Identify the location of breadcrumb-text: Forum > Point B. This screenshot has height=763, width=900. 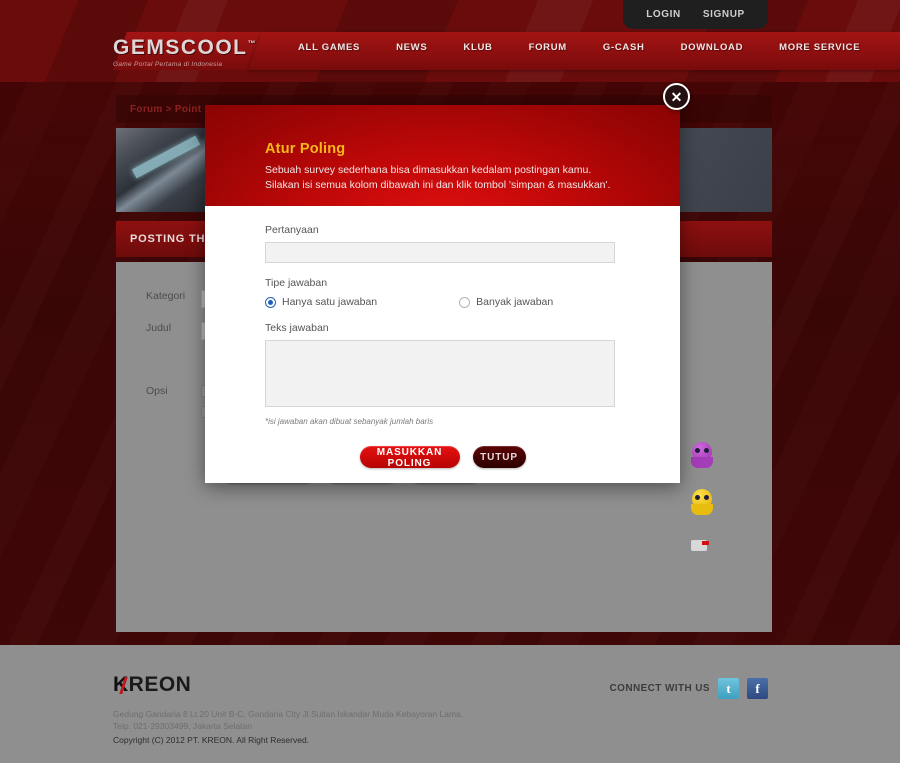
(171, 109).